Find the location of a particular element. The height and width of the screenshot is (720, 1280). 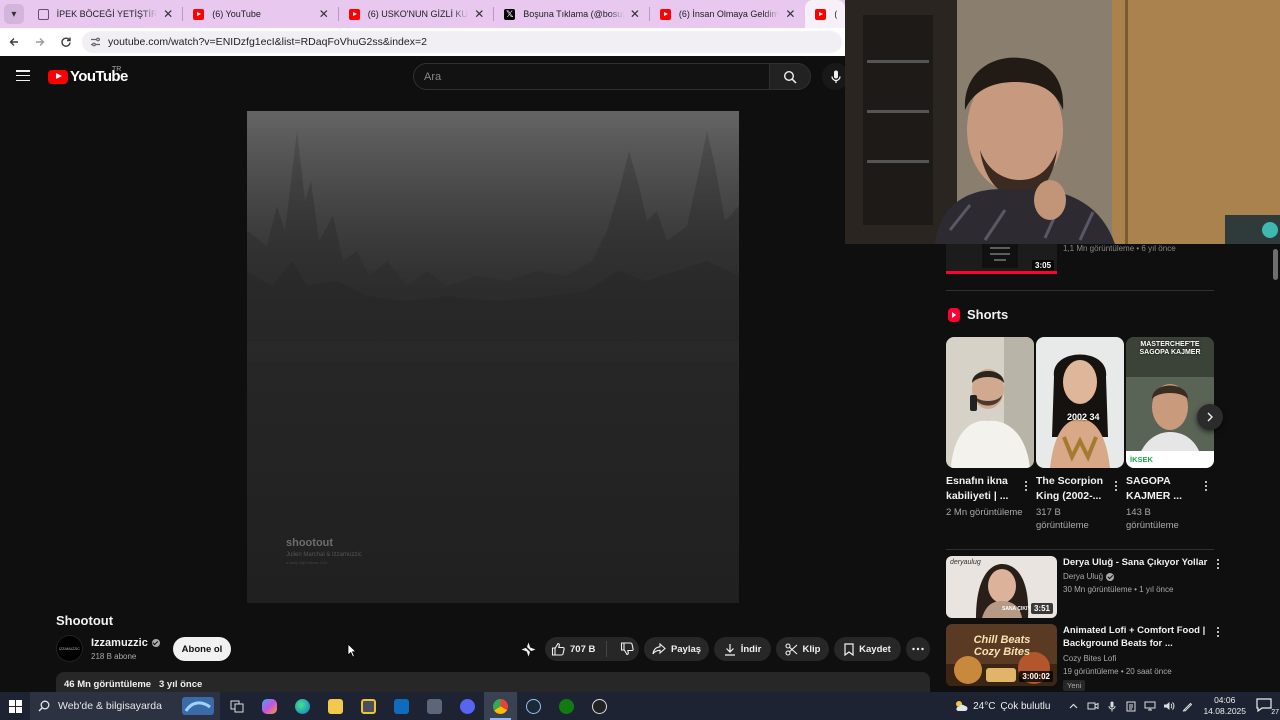

taskbar-app-discord is located at coordinates (467, 706).